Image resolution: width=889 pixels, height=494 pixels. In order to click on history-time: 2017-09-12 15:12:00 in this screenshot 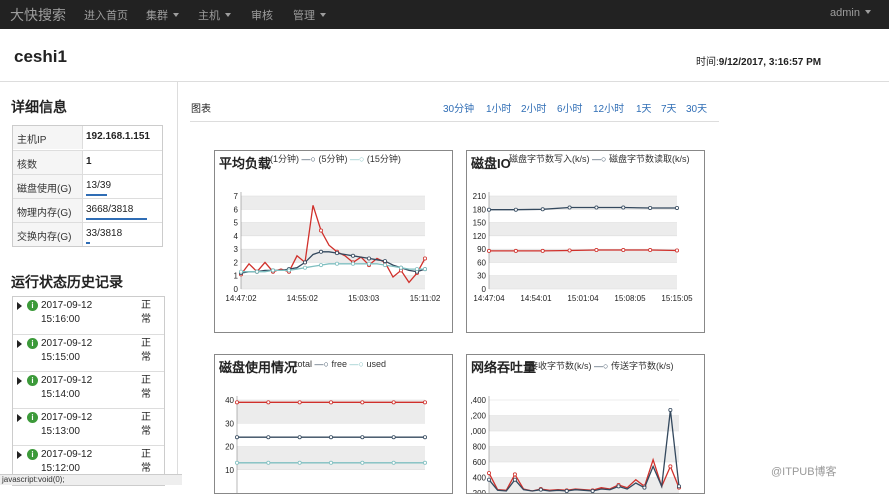, I will do `click(67, 461)`.